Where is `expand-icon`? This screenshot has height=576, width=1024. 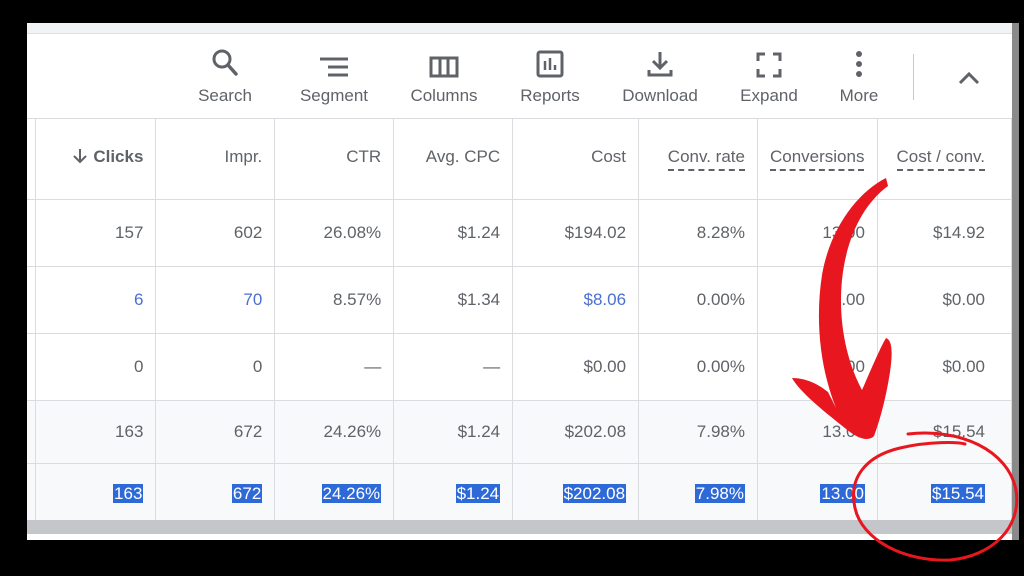 expand-icon is located at coordinates (769, 65).